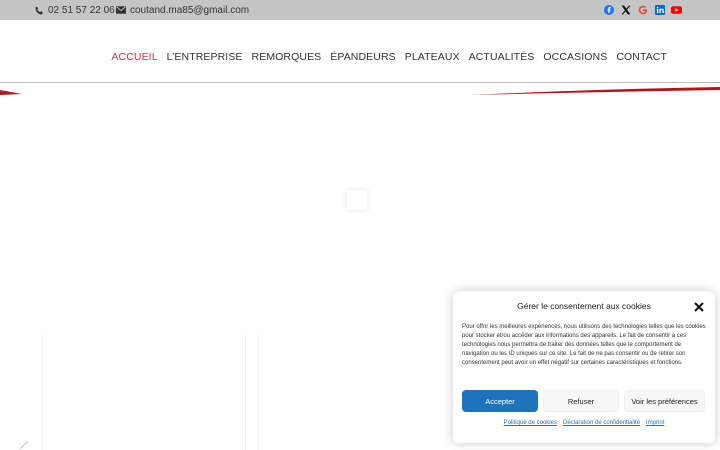 This screenshot has height=450, width=720. What do you see at coordinates (641, 57) in the screenshot?
I see `nav-item-contact: CONTACT` at bounding box center [641, 57].